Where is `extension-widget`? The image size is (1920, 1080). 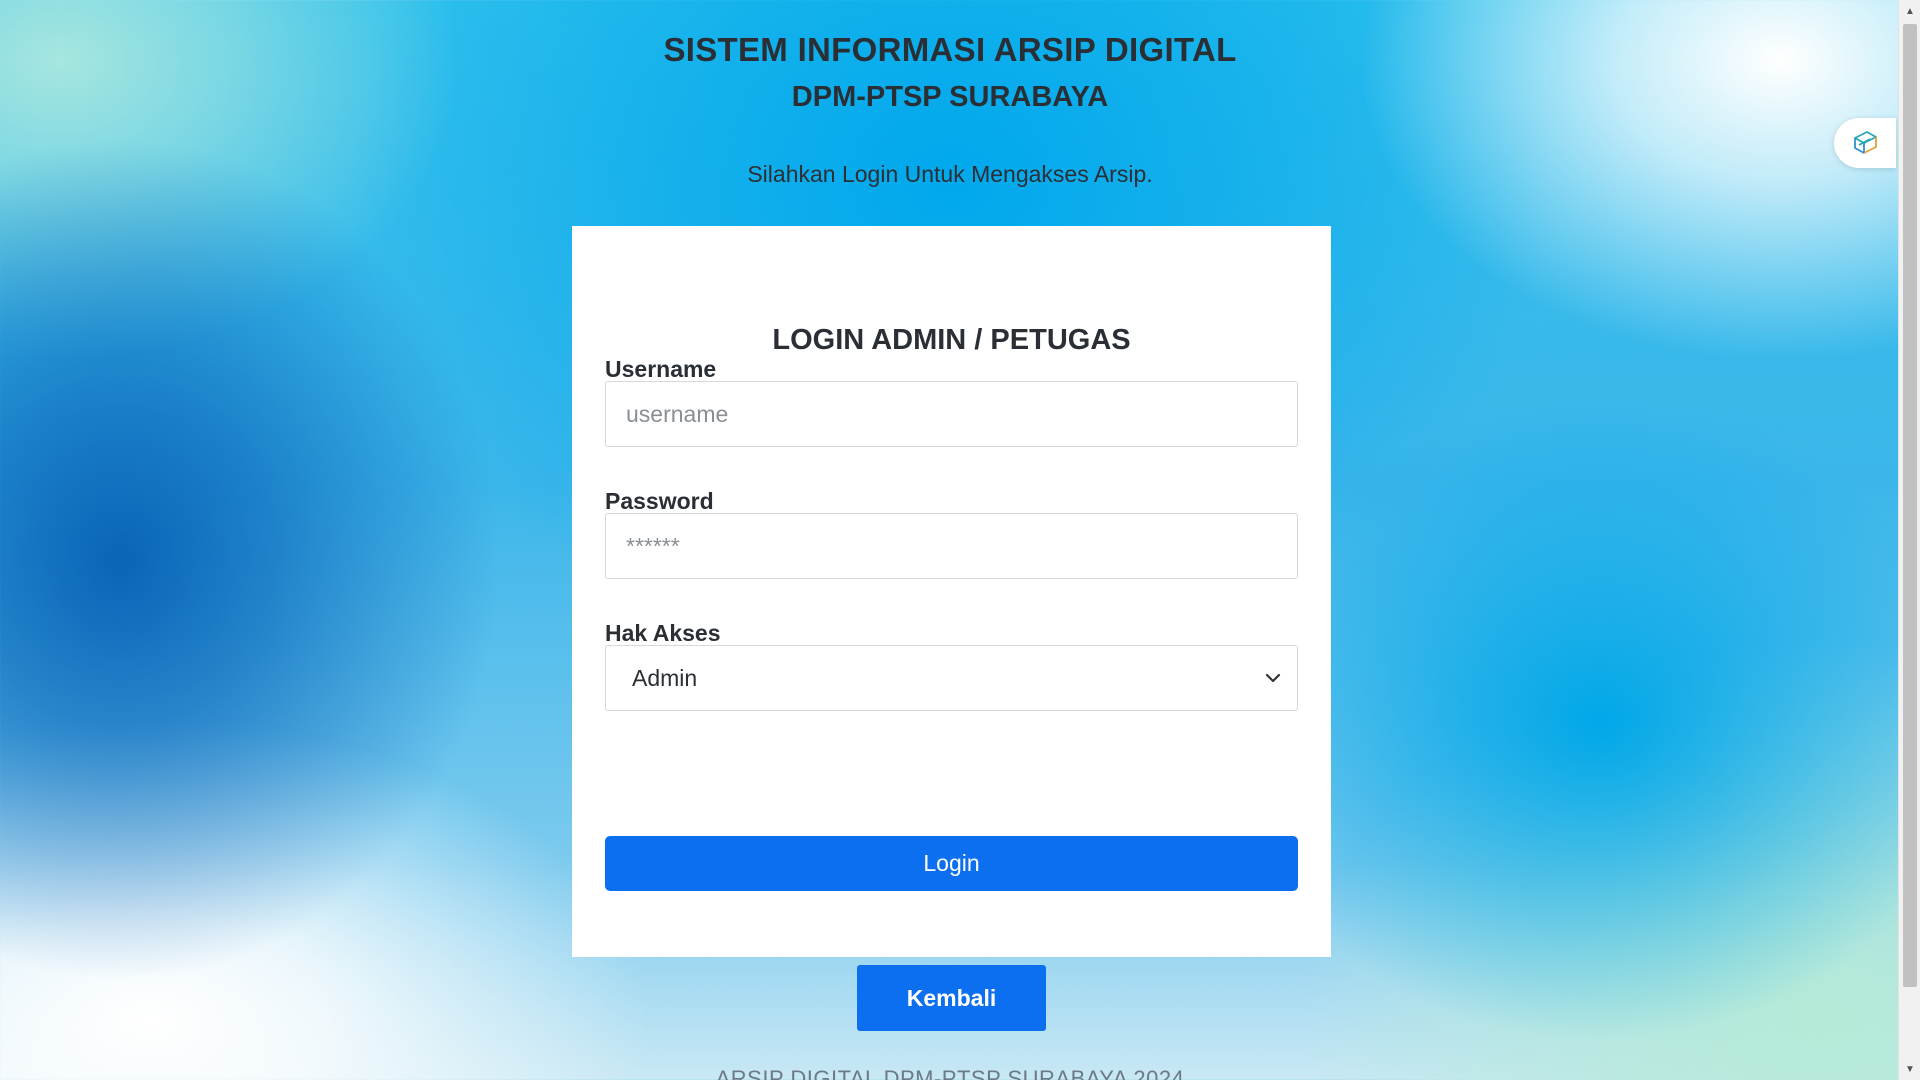
extension-widget is located at coordinates (1865, 143).